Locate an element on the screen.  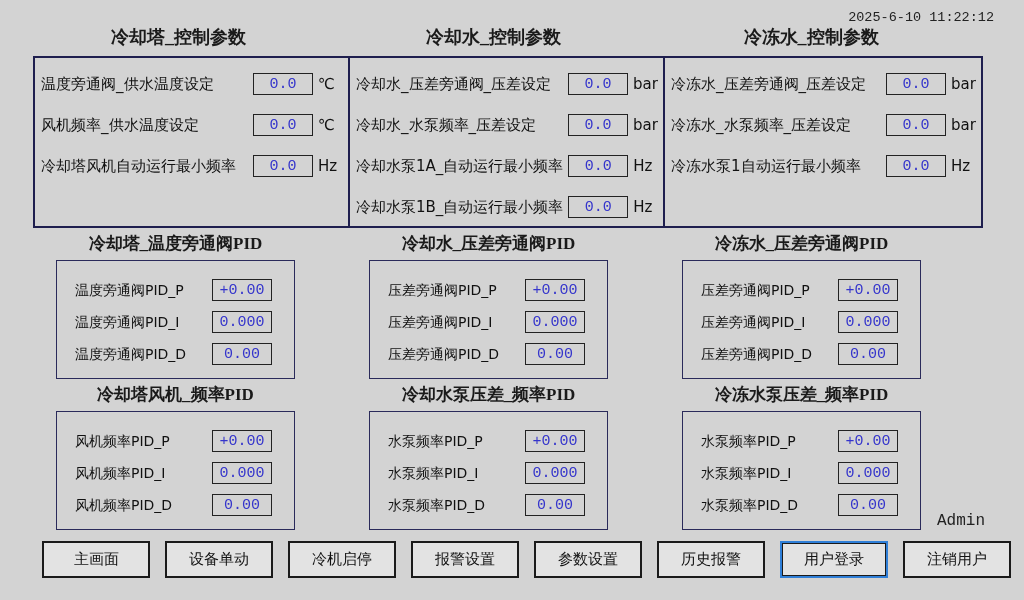
param-label: 风机频率_供水温度设定 is located at coordinates (120, 125).